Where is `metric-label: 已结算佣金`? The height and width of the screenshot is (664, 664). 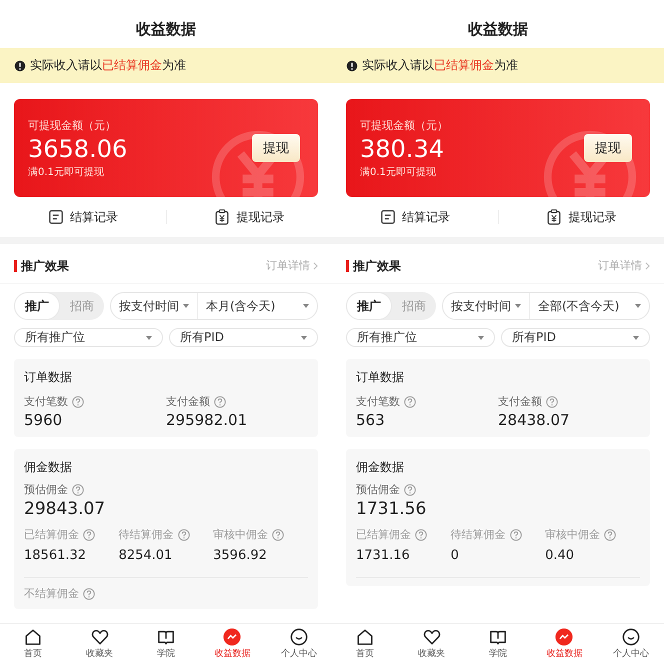 metric-label: 已结算佣金 is located at coordinates (383, 534).